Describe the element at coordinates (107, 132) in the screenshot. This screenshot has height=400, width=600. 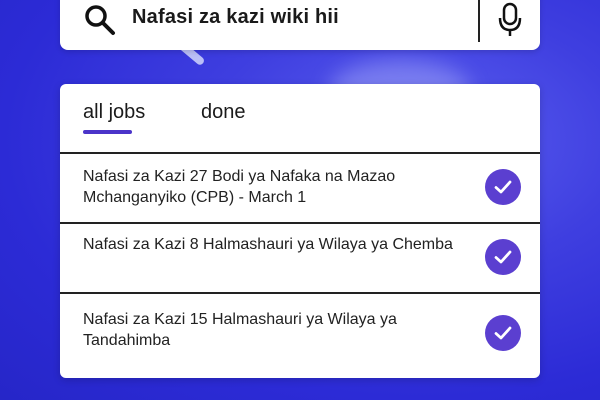
I see `active-tab-indicator` at that location.